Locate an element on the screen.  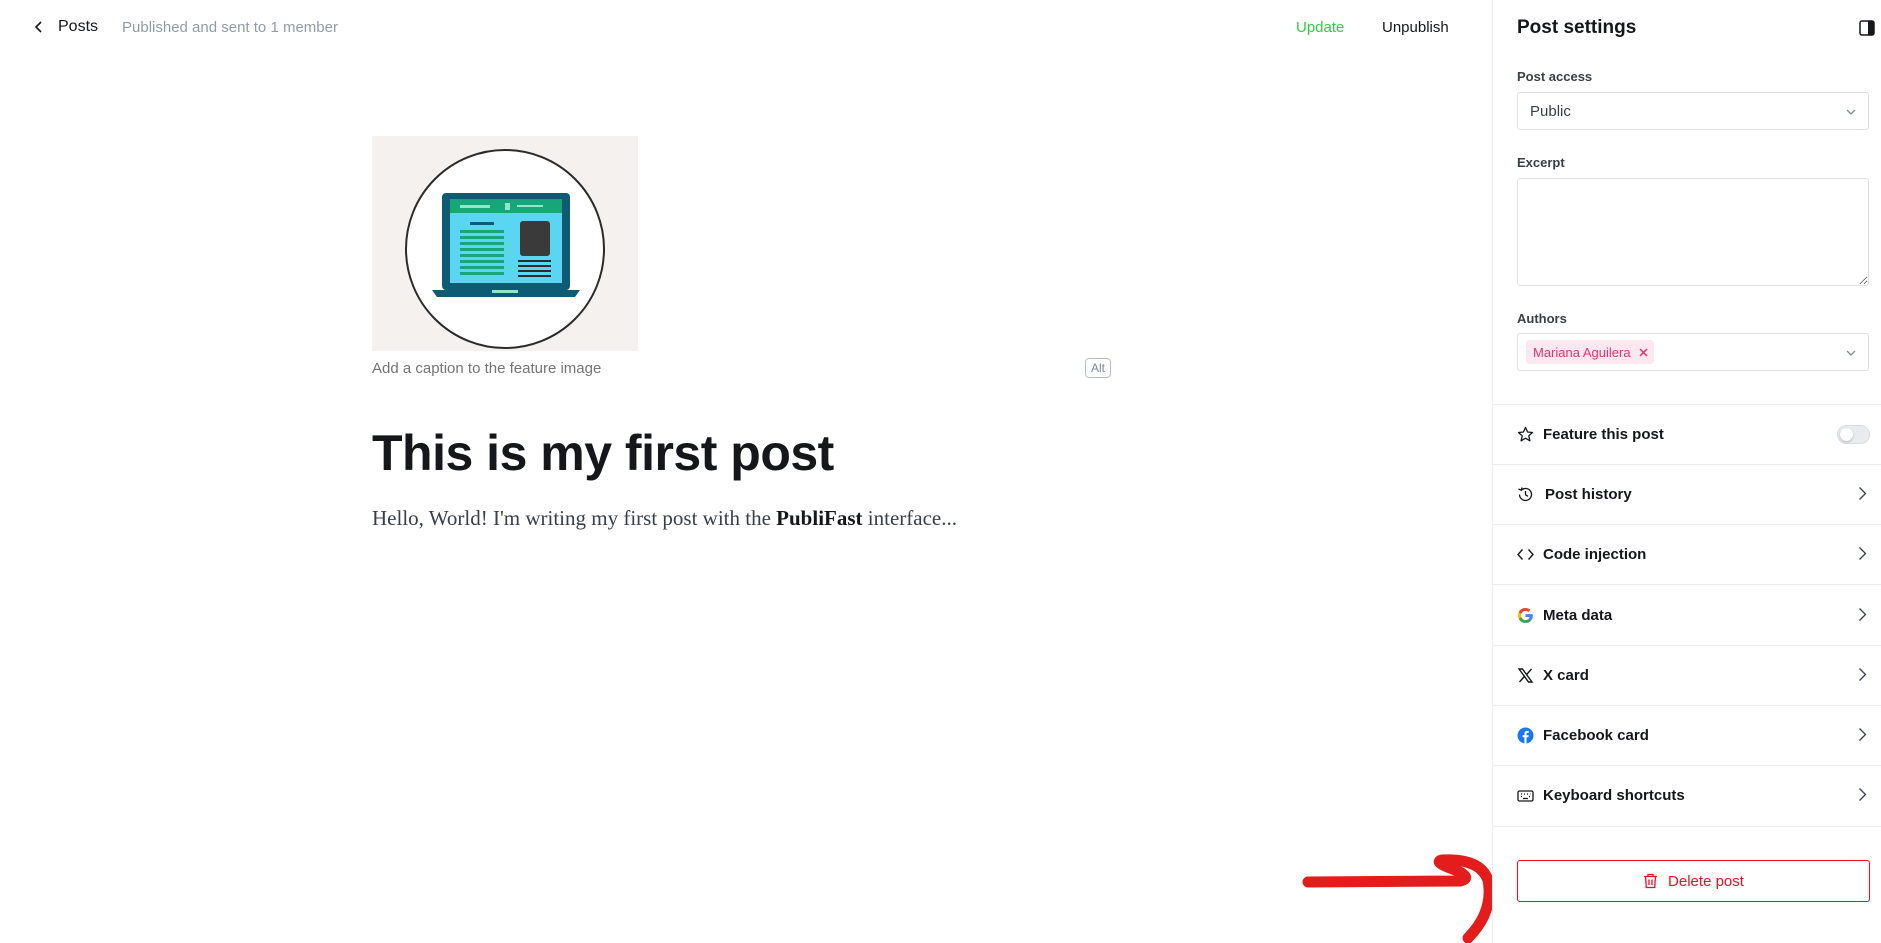
post-access-label: Post access is located at coordinates (1555, 76).